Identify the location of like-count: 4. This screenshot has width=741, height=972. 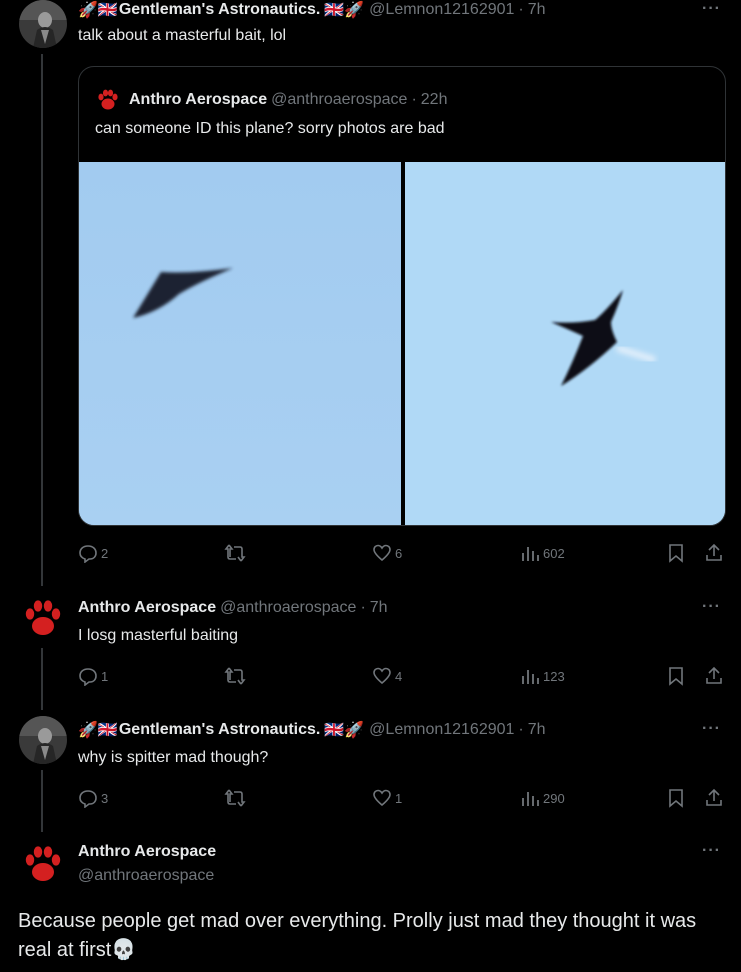
(399, 676).